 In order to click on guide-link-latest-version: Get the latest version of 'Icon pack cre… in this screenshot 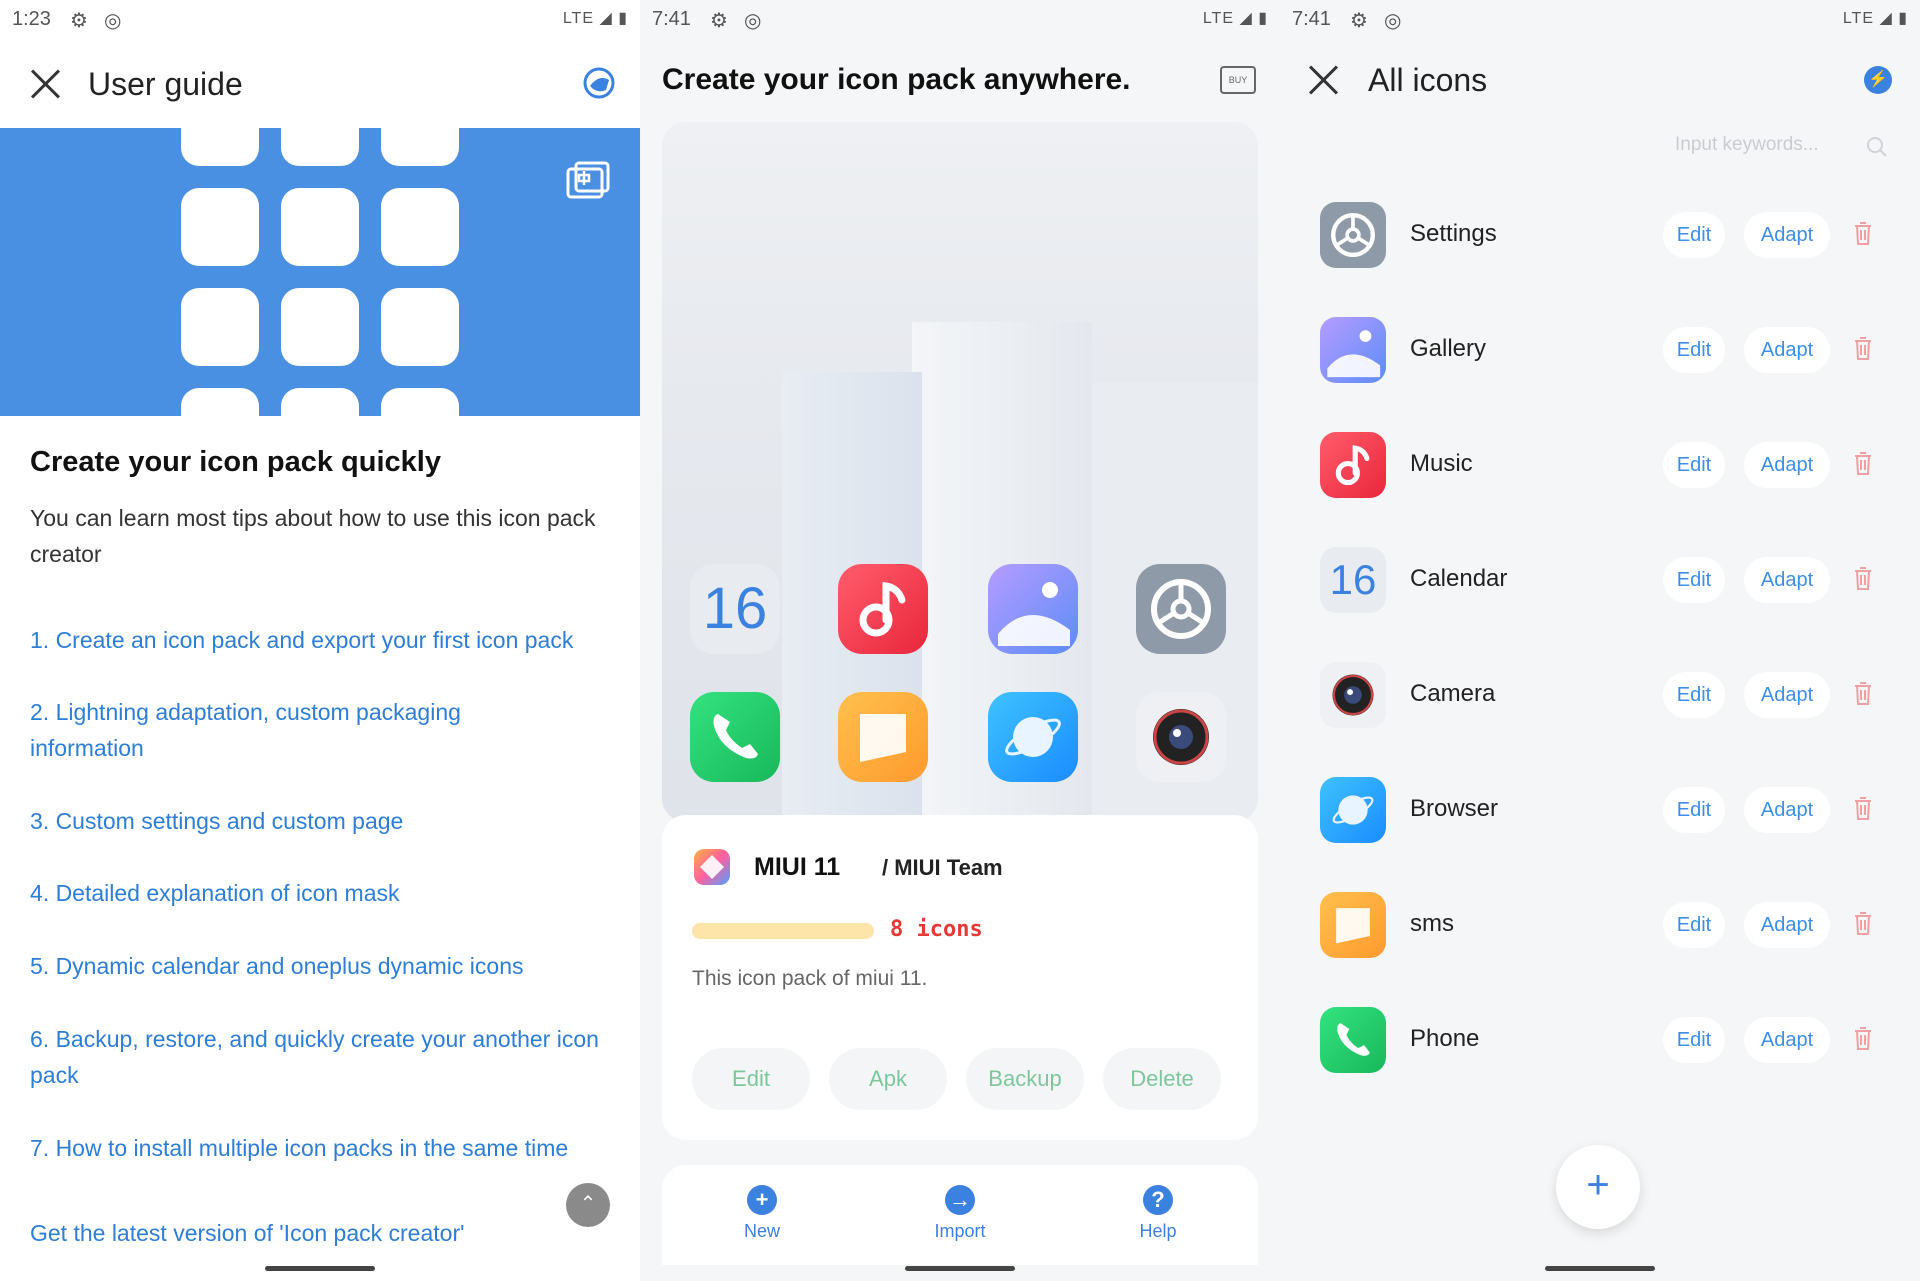, I will do `click(325, 1233)`.